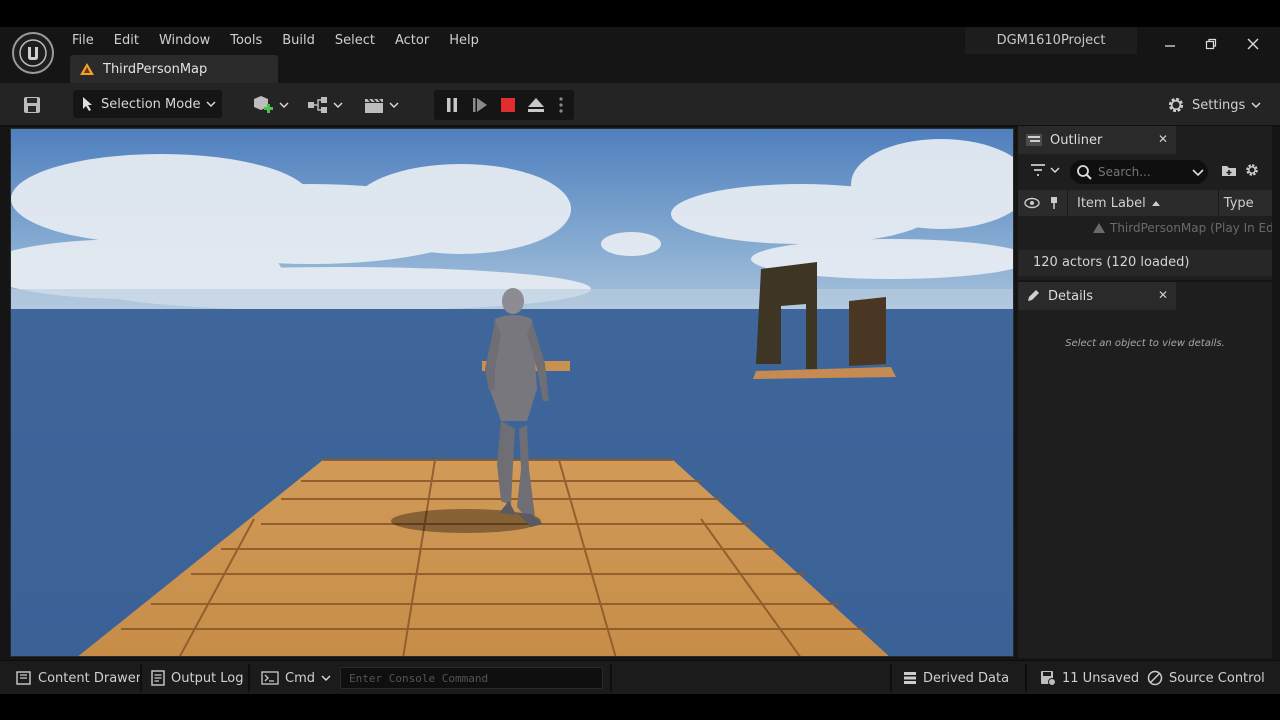 The width and height of the screenshot is (1280, 720). I want to click on output-log-icon, so click(158, 678).